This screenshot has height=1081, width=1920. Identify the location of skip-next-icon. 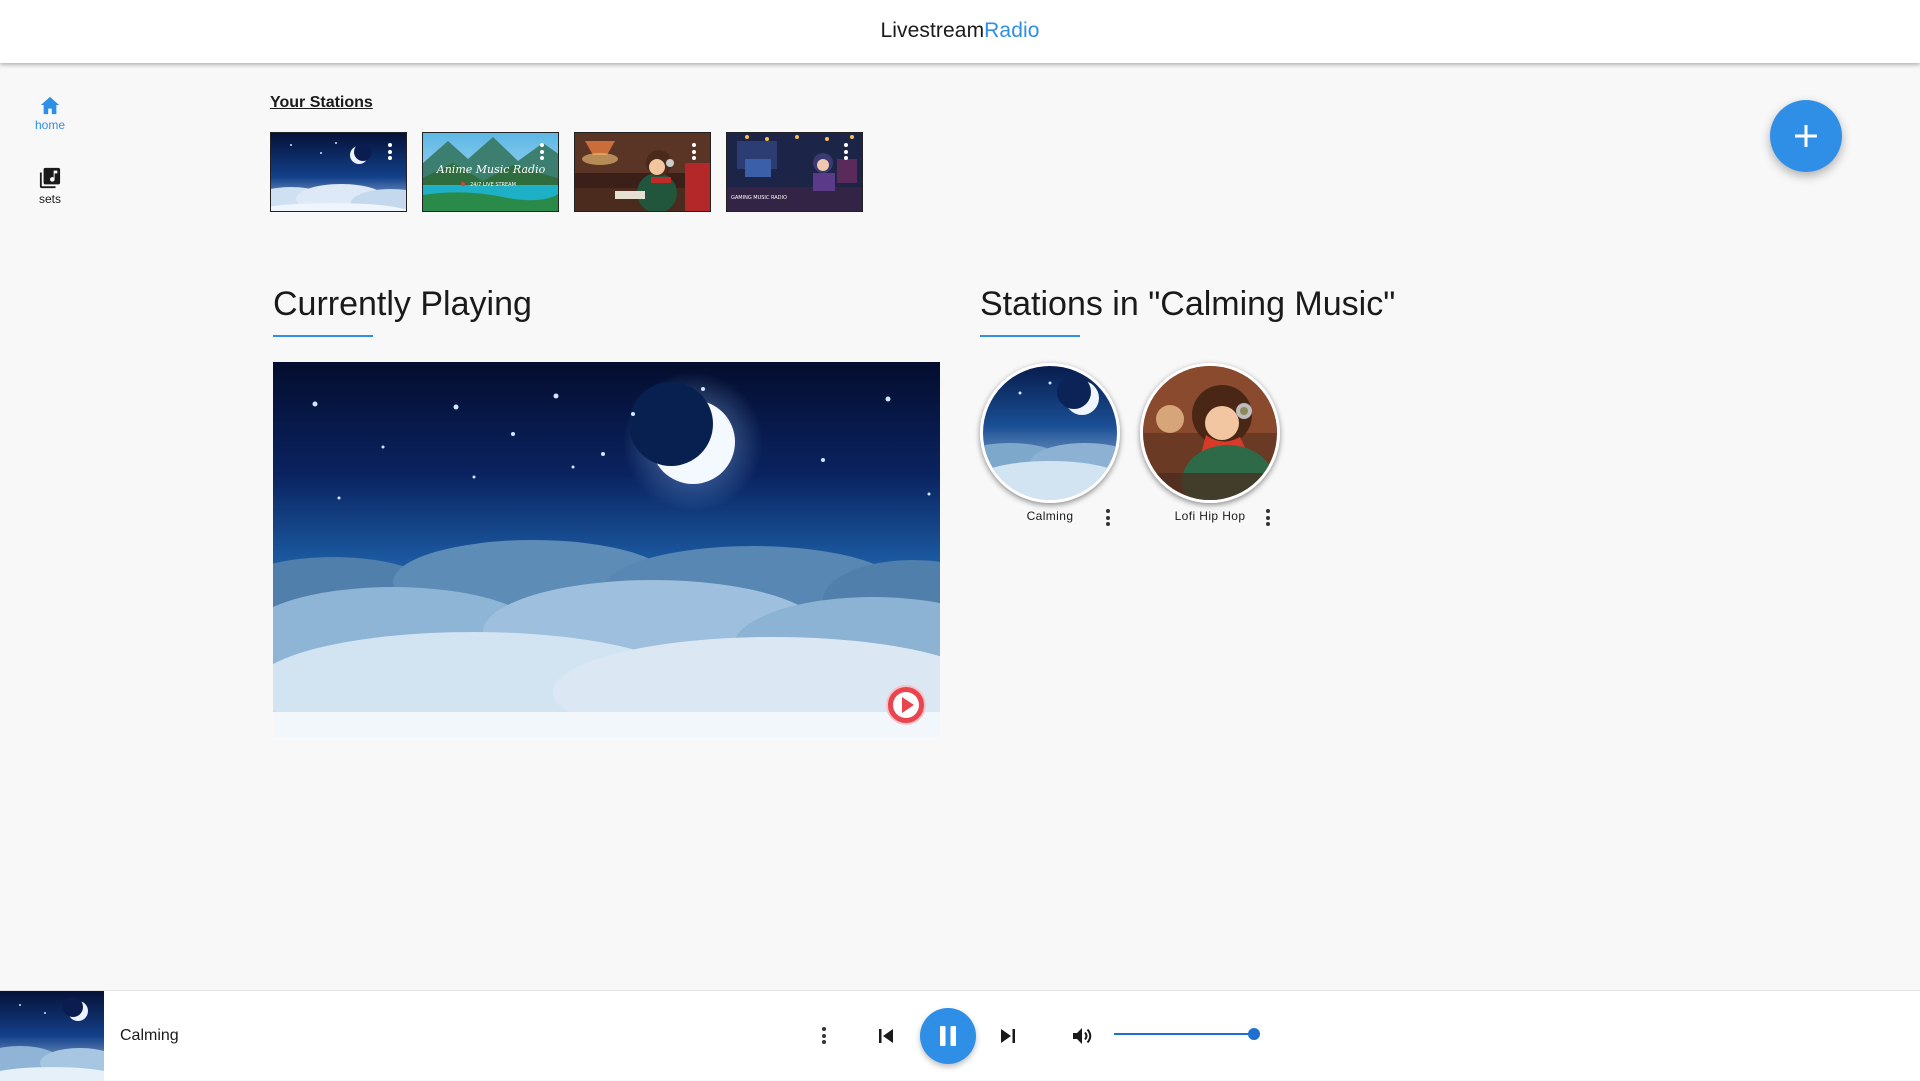
(1008, 1036).